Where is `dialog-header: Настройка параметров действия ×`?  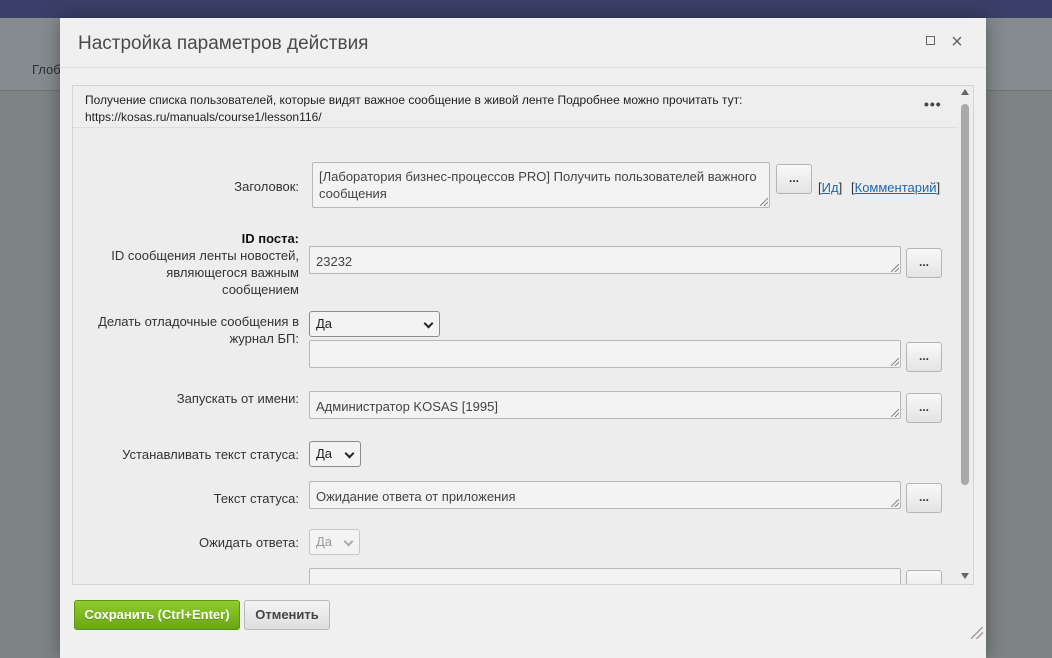
dialog-header: Настройка параметров действия × is located at coordinates (523, 43).